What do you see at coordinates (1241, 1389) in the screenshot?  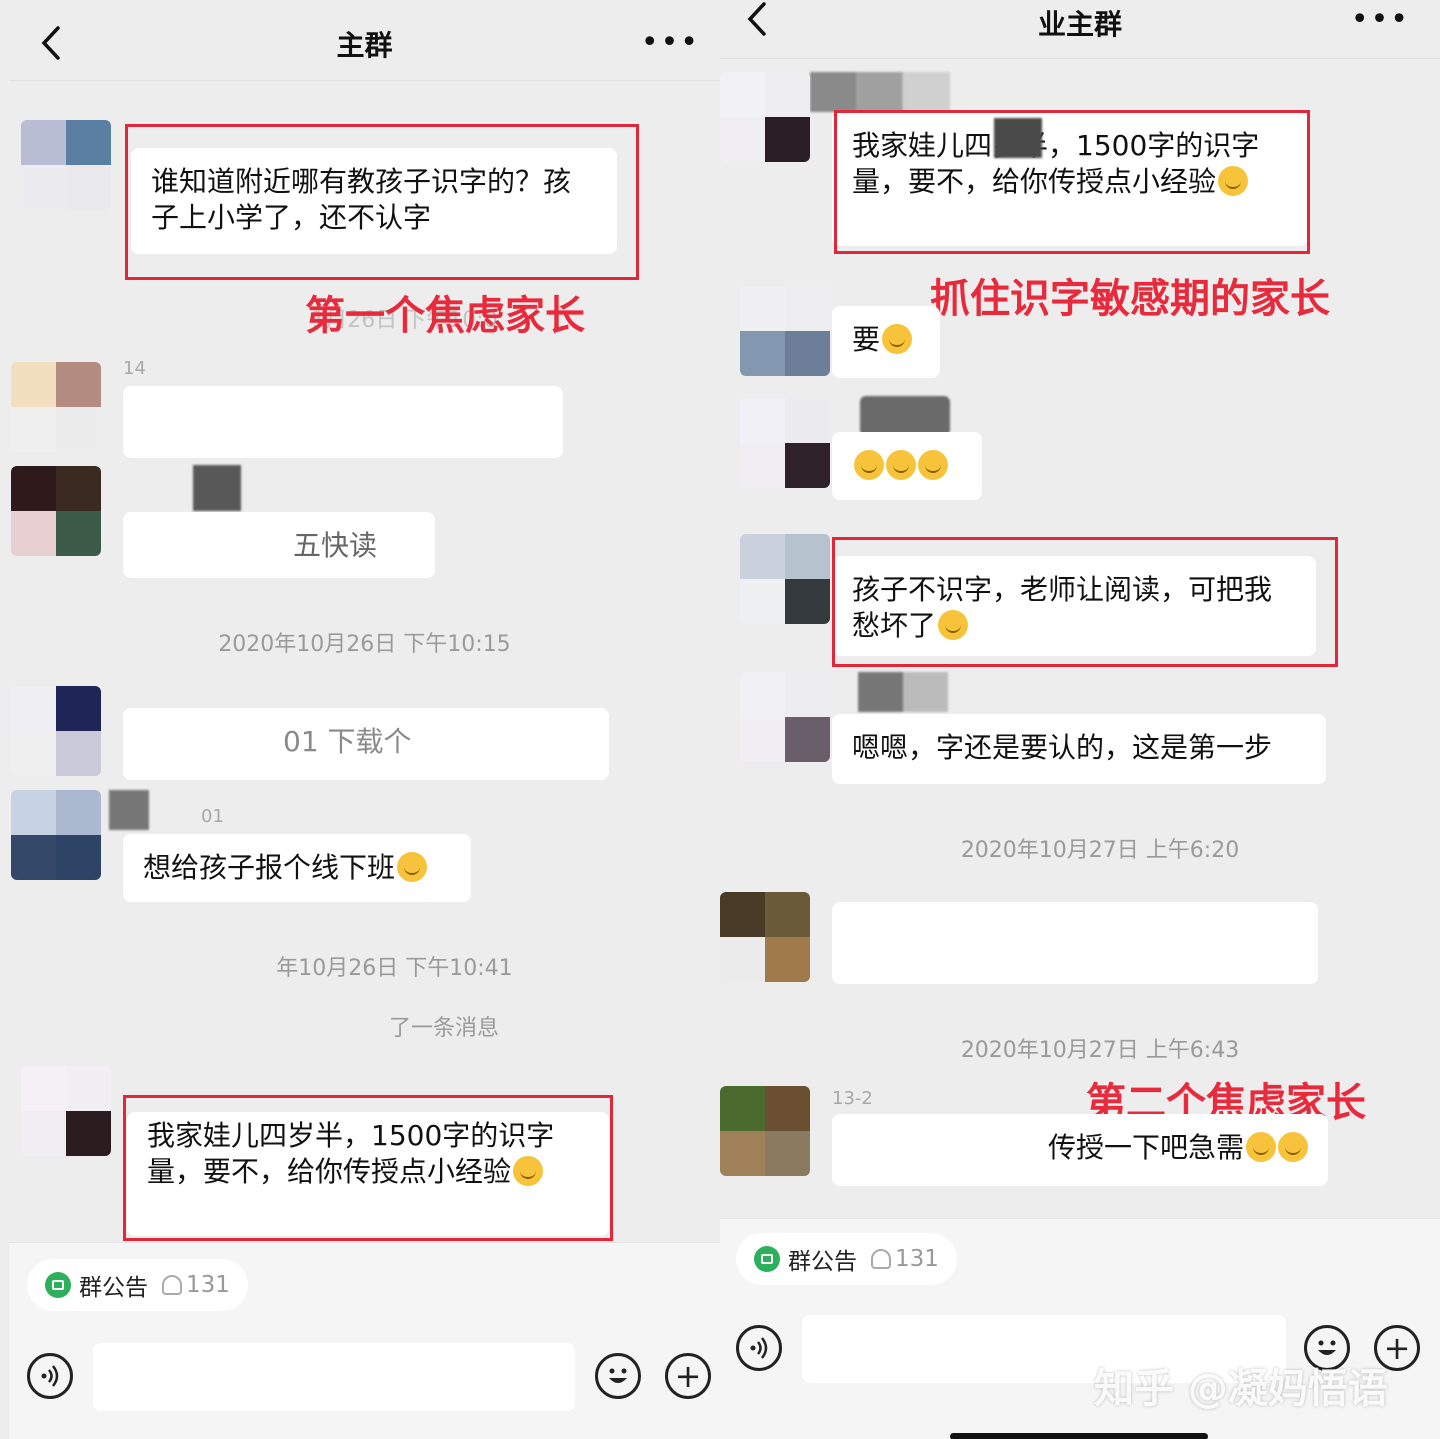 I see `watermark: 知乎 @凝妈悟语` at bounding box center [1241, 1389].